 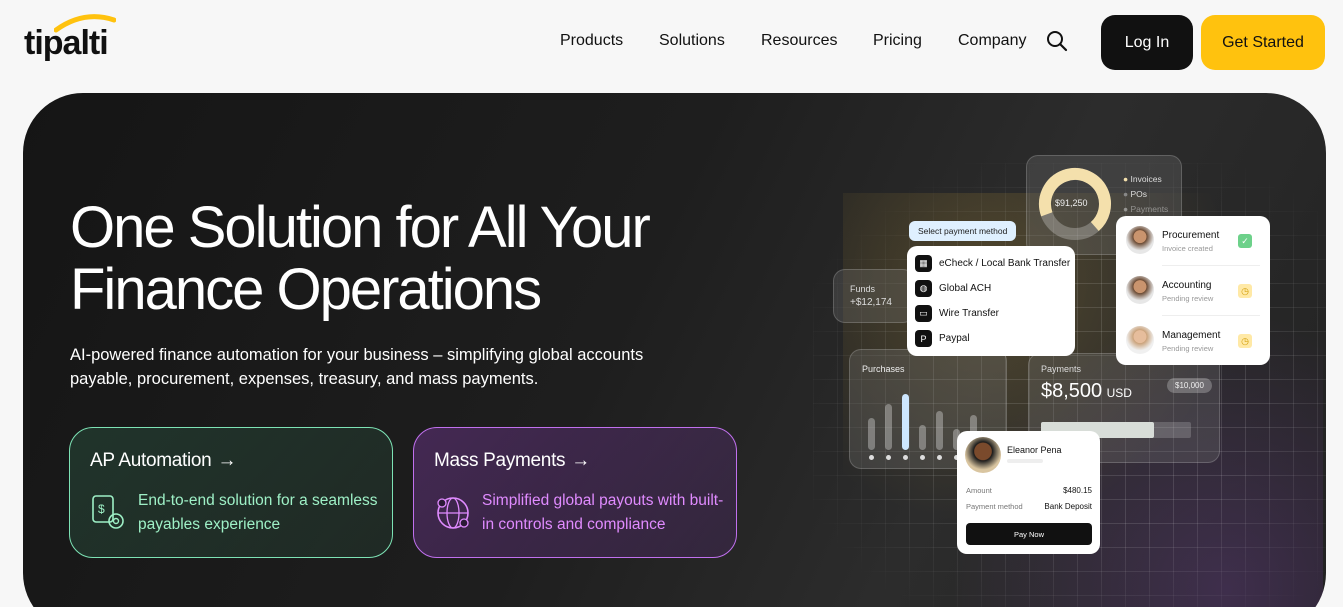 I want to click on pay-now-button: Pay Now, so click(x=1029, y=534).